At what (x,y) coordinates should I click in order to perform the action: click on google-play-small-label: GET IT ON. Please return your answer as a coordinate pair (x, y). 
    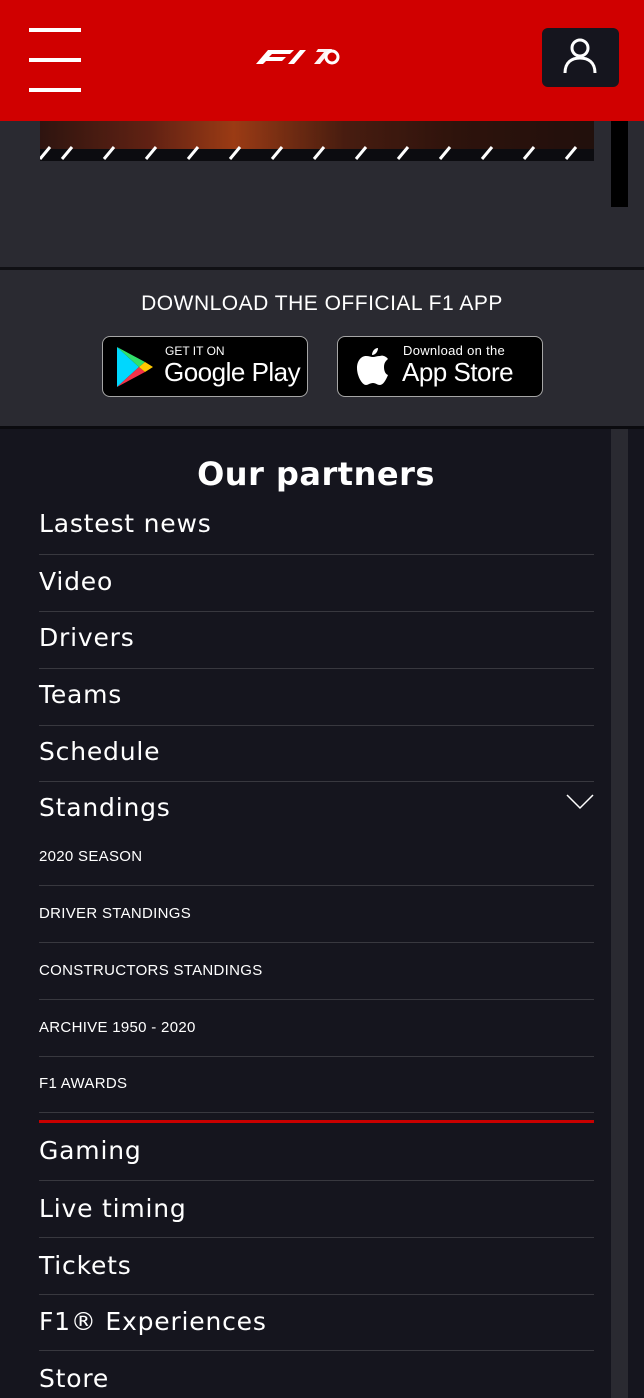
    Looking at the image, I should click on (195, 351).